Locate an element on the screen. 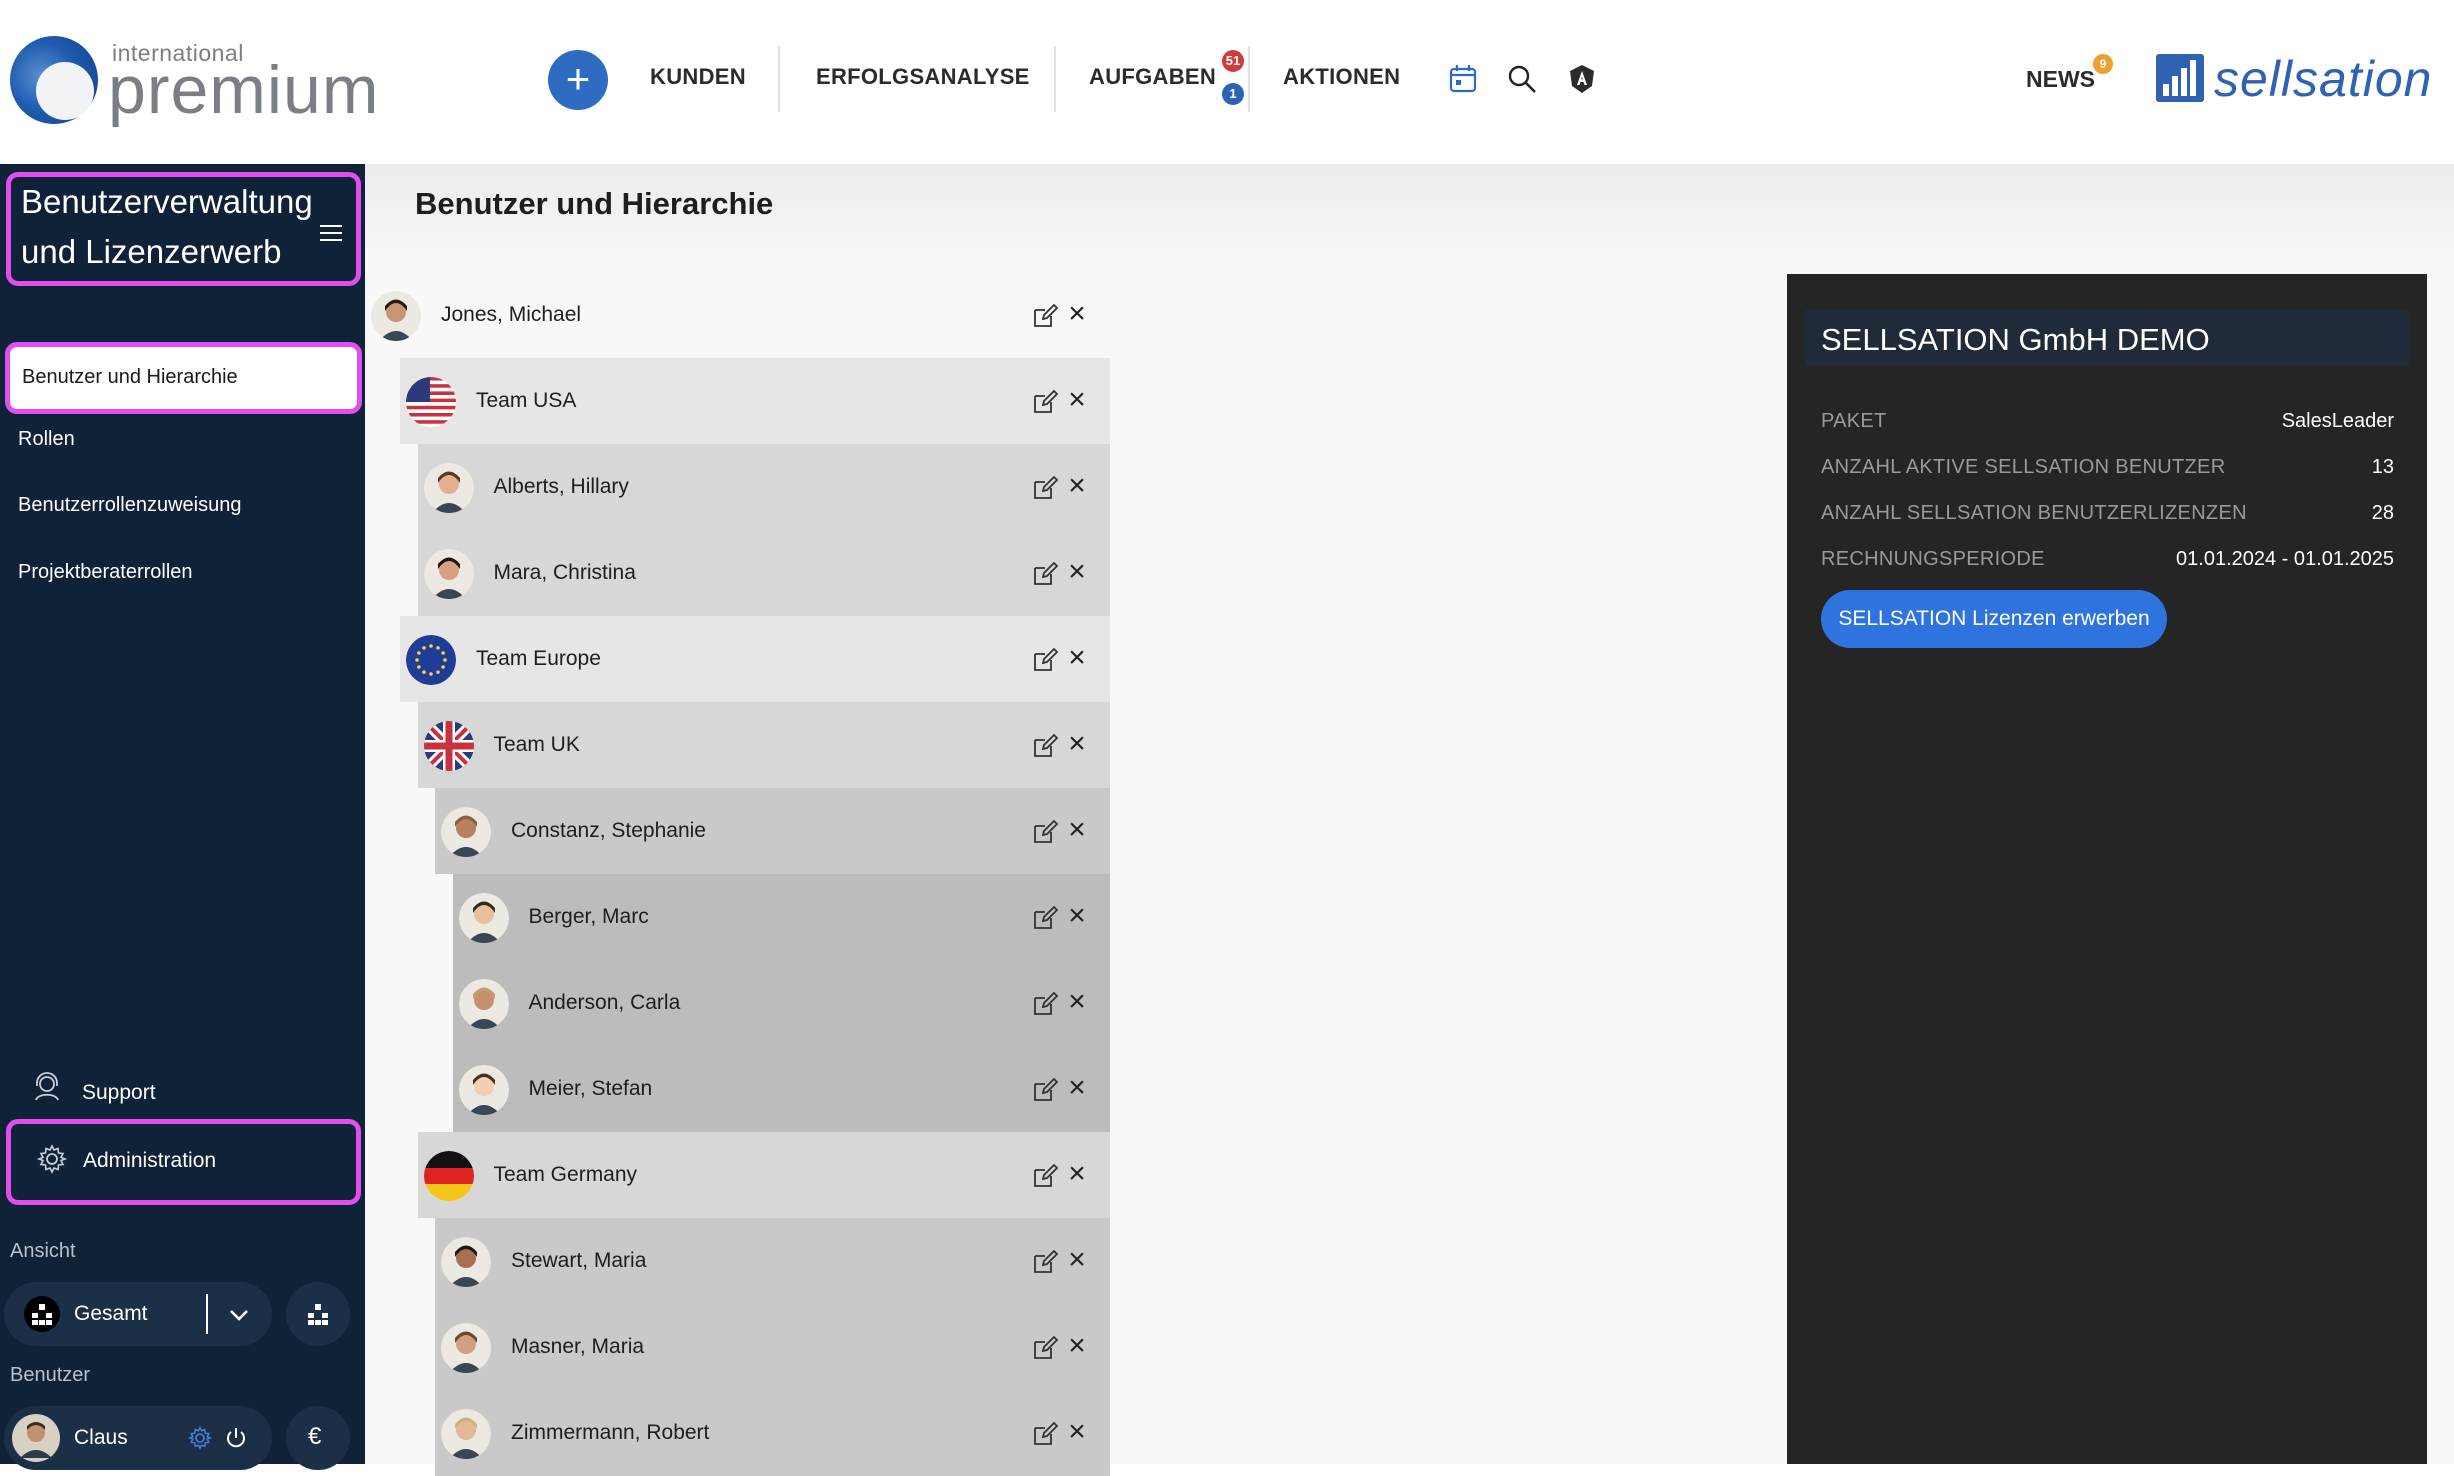 This screenshot has height=1476, width=2454. user-row: Meier, Stefan × is located at coordinates (781, 1089).